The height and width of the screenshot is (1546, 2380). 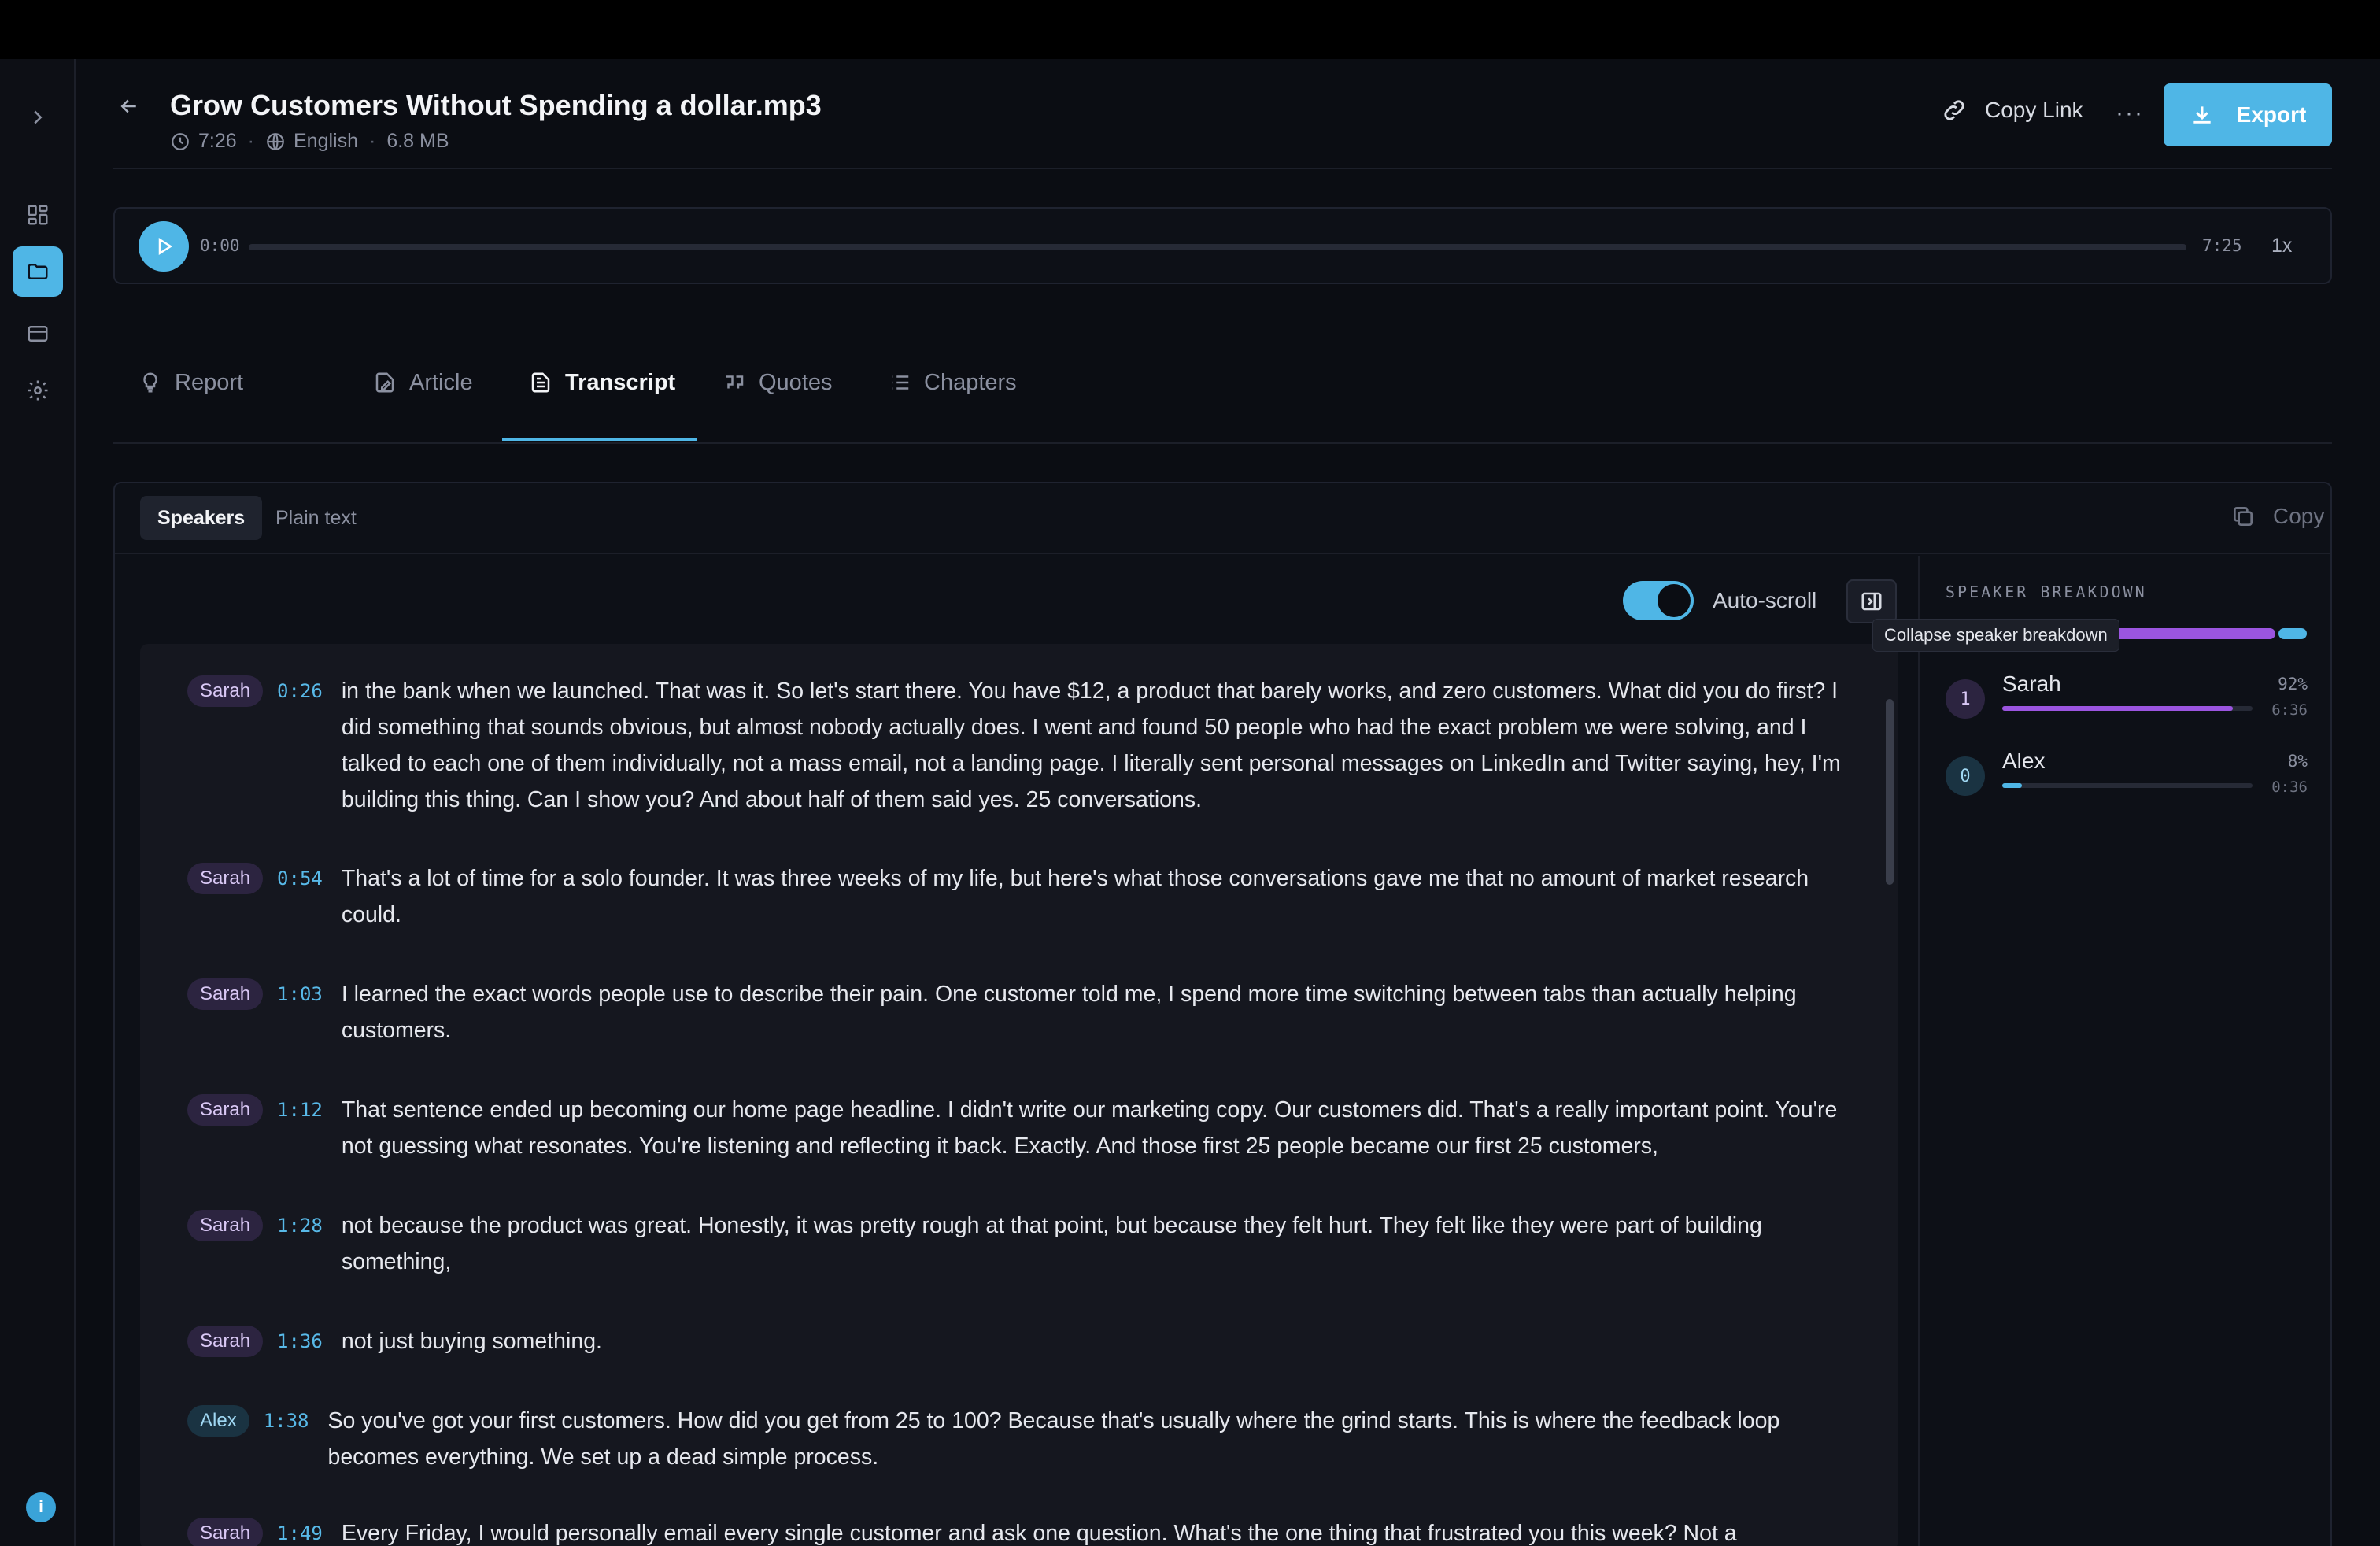 I want to click on tab-chapters: Chapters, so click(x=953, y=382).